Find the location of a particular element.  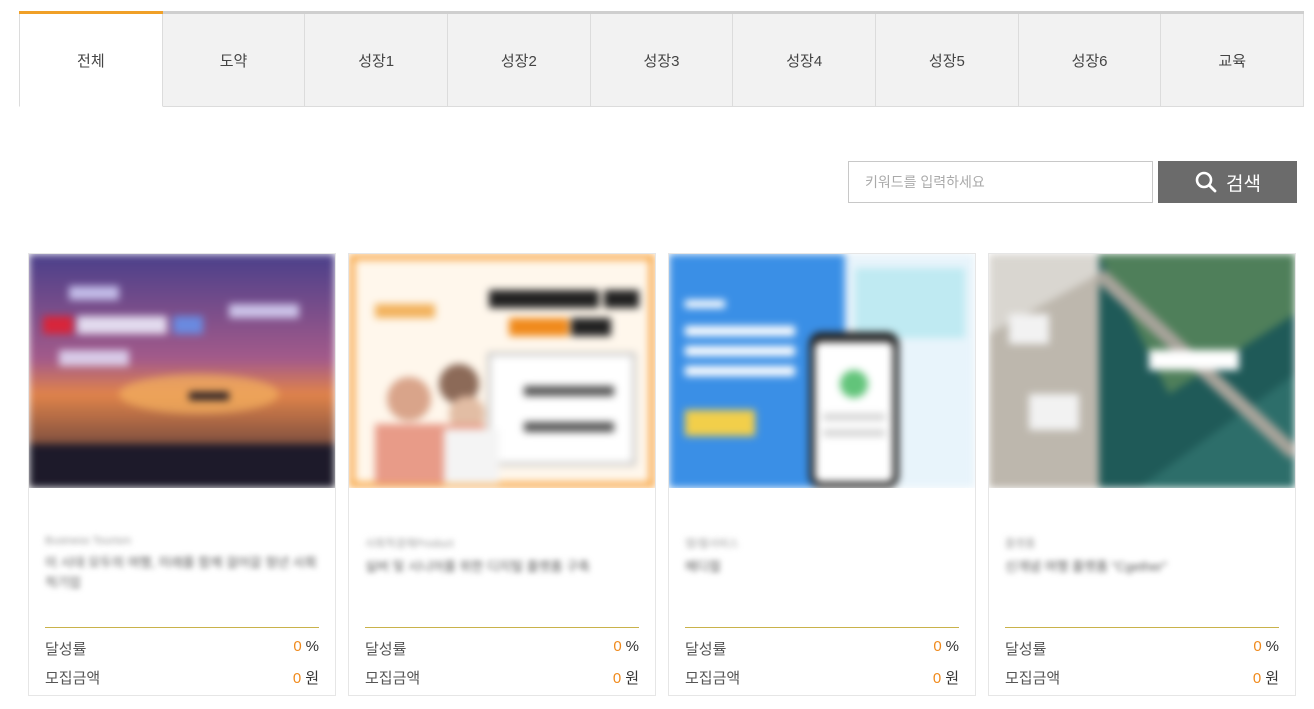

tab-growth-5: 성장5 is located at coordinates (947, 60).